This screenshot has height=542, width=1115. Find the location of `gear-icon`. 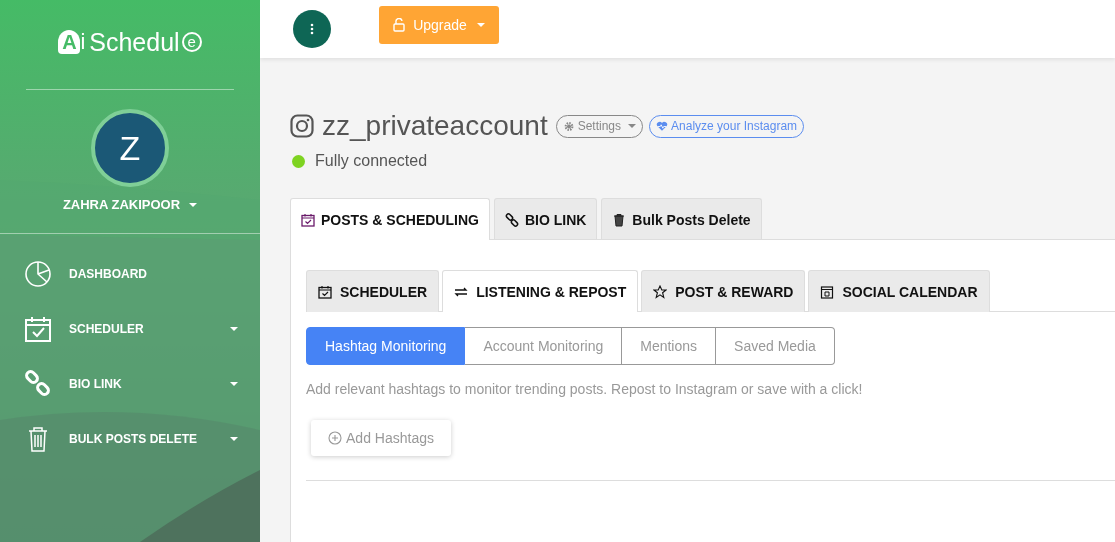

gear-icon is located at coordinates (568, 126).